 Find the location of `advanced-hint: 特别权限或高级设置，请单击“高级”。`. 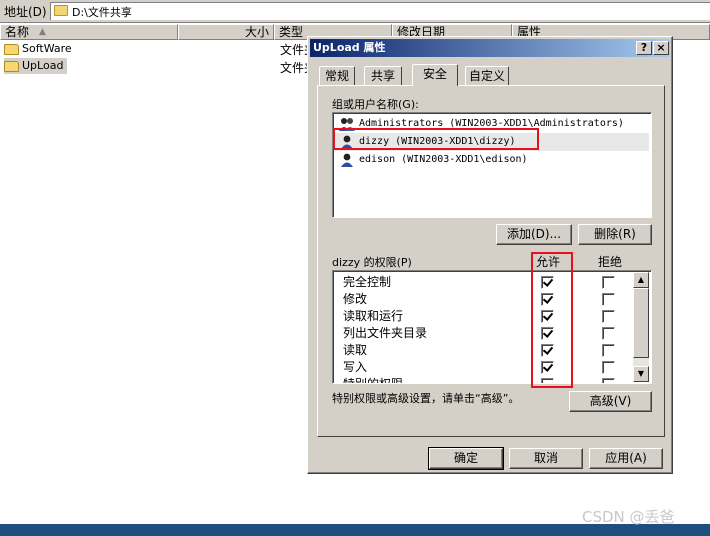

advanced-hint: 特别权限或高级设置，请单击“高级”。 is located at coordinates (426, 398).